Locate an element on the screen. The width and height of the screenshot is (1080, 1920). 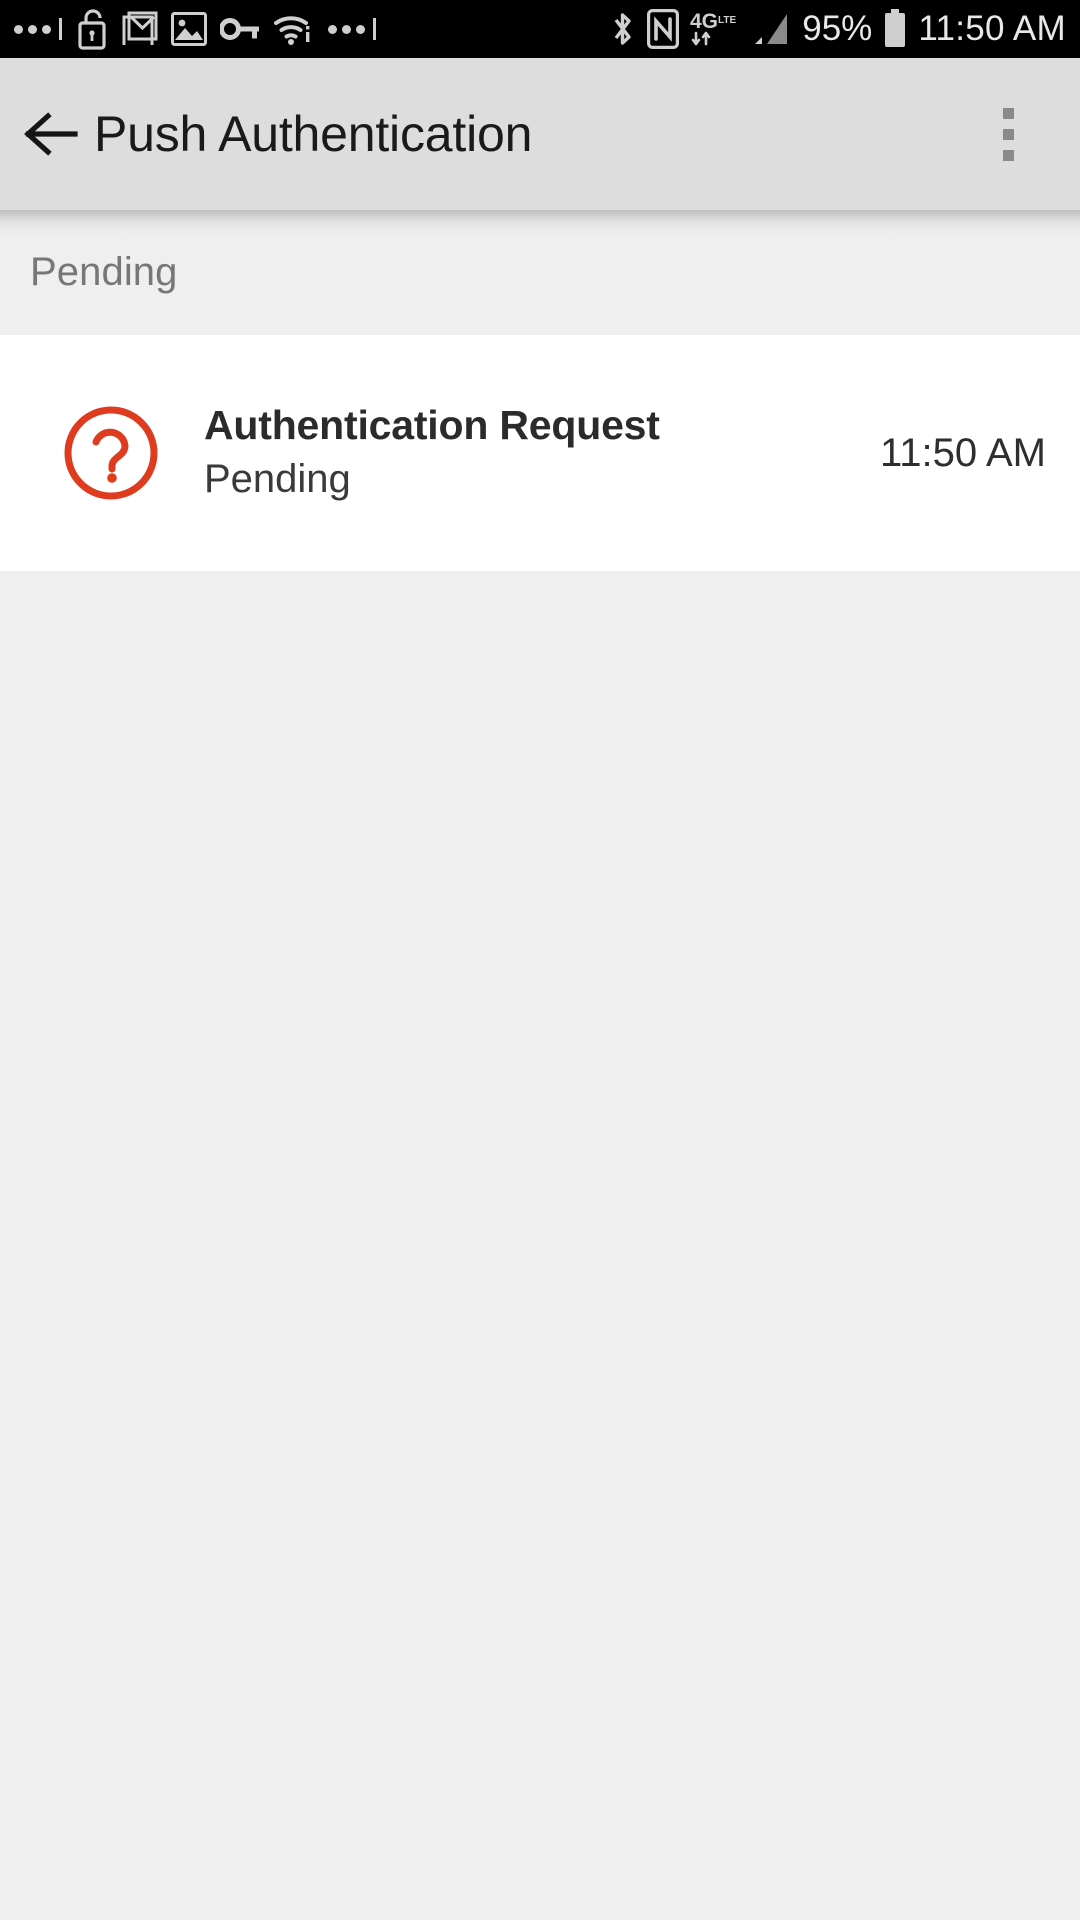
photo-icon is located at coordinates (189, 29).